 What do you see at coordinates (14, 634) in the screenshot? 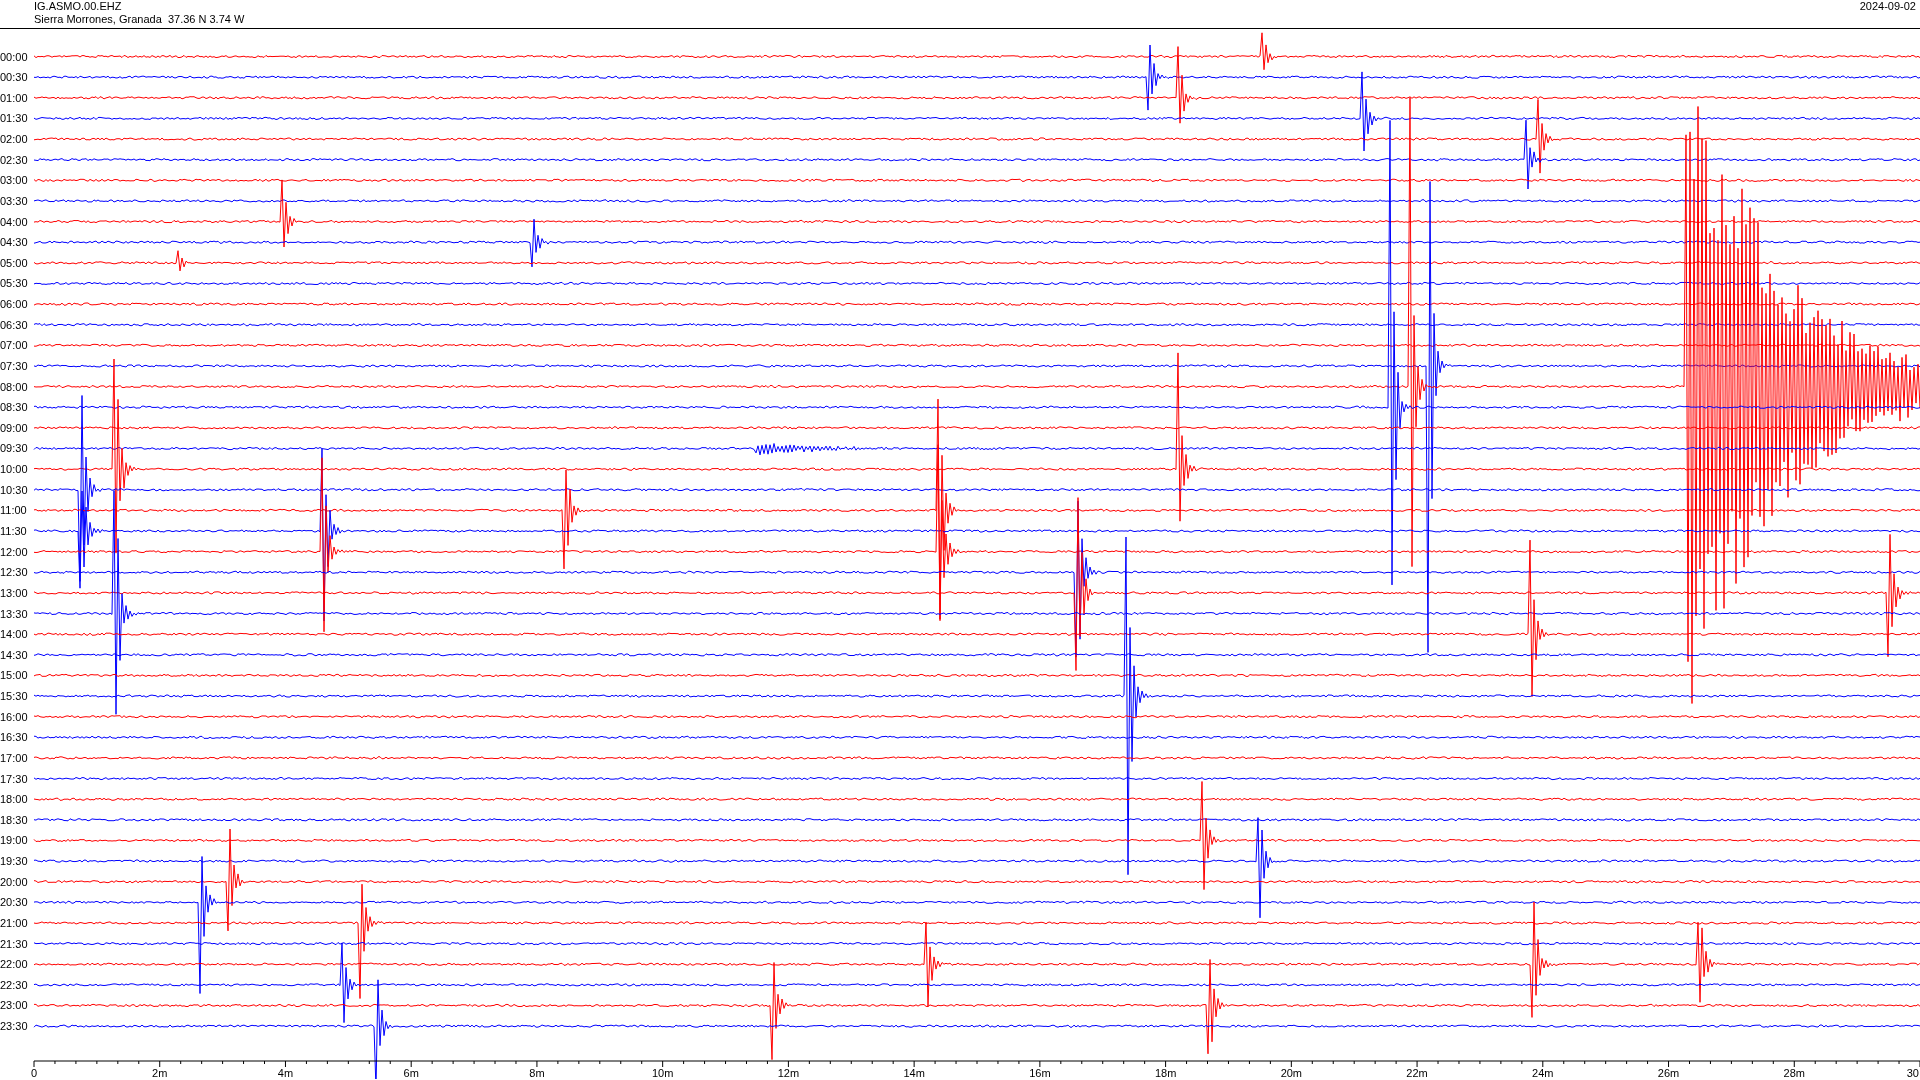
I see `time-label: 14:00` at bounding box center [14, 634].